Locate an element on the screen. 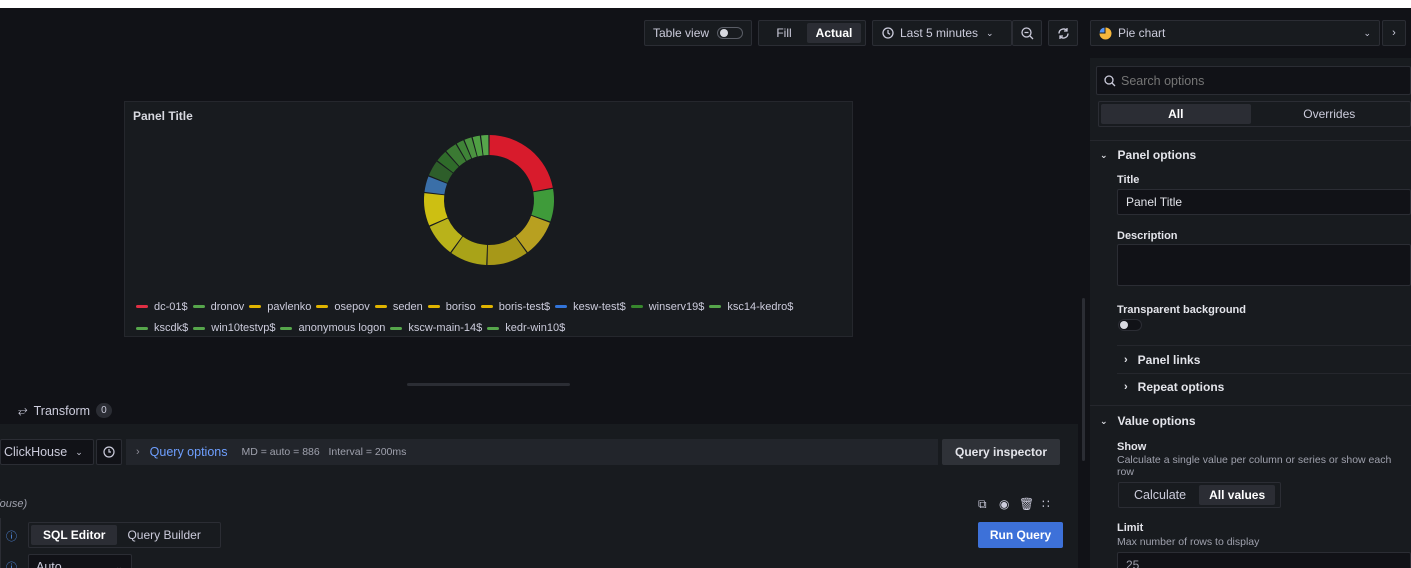 The height and width of the screenshot is (568, 1411). tab-sql-editor: SQL Editor is located at coordinates (74, 535).